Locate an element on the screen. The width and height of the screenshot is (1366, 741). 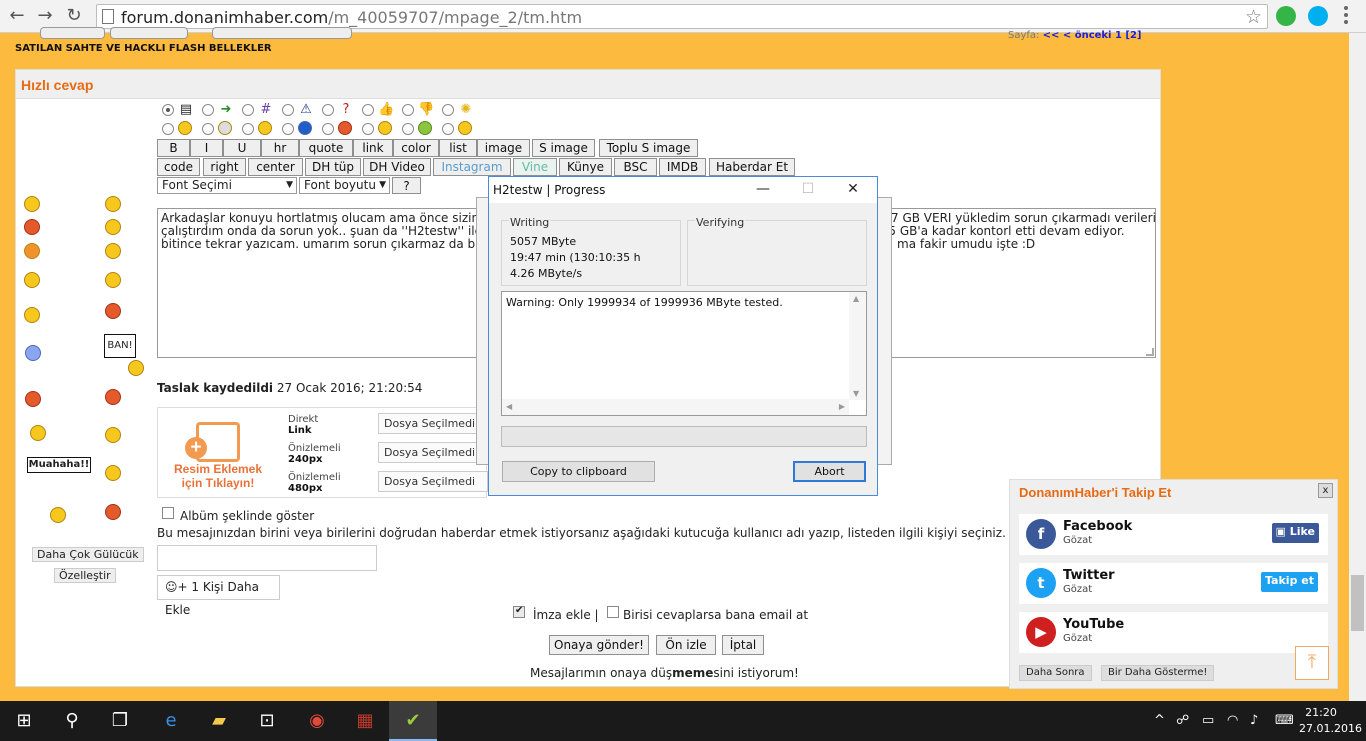
imdb-button: IMDB is located at coordinates (682, 167).